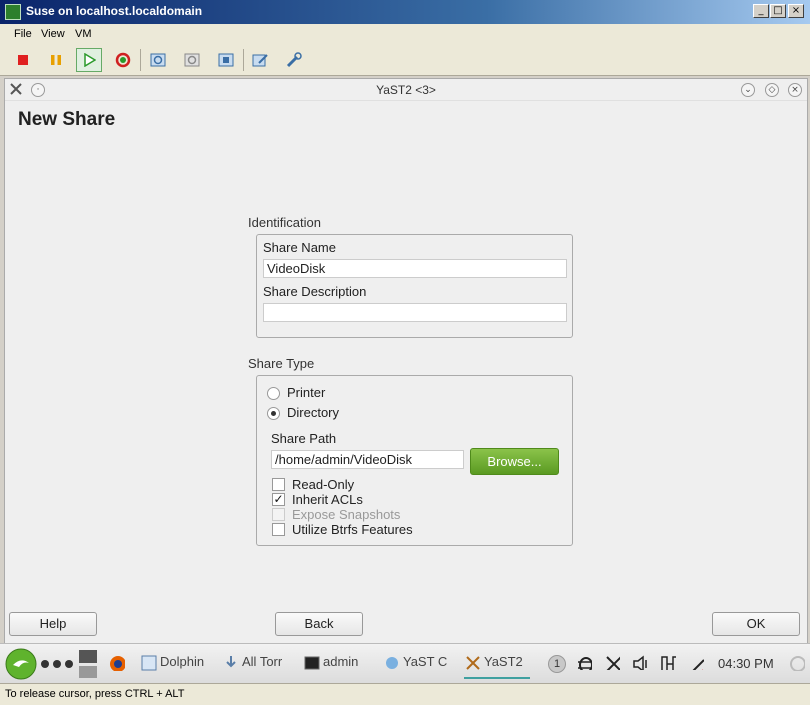 This screenshot has width=810, height=705. Describe the element at coordinates (352, 529) in the screenshot. I see `utilize-btrfs-label: Utilize Btrfs Features` at that location.